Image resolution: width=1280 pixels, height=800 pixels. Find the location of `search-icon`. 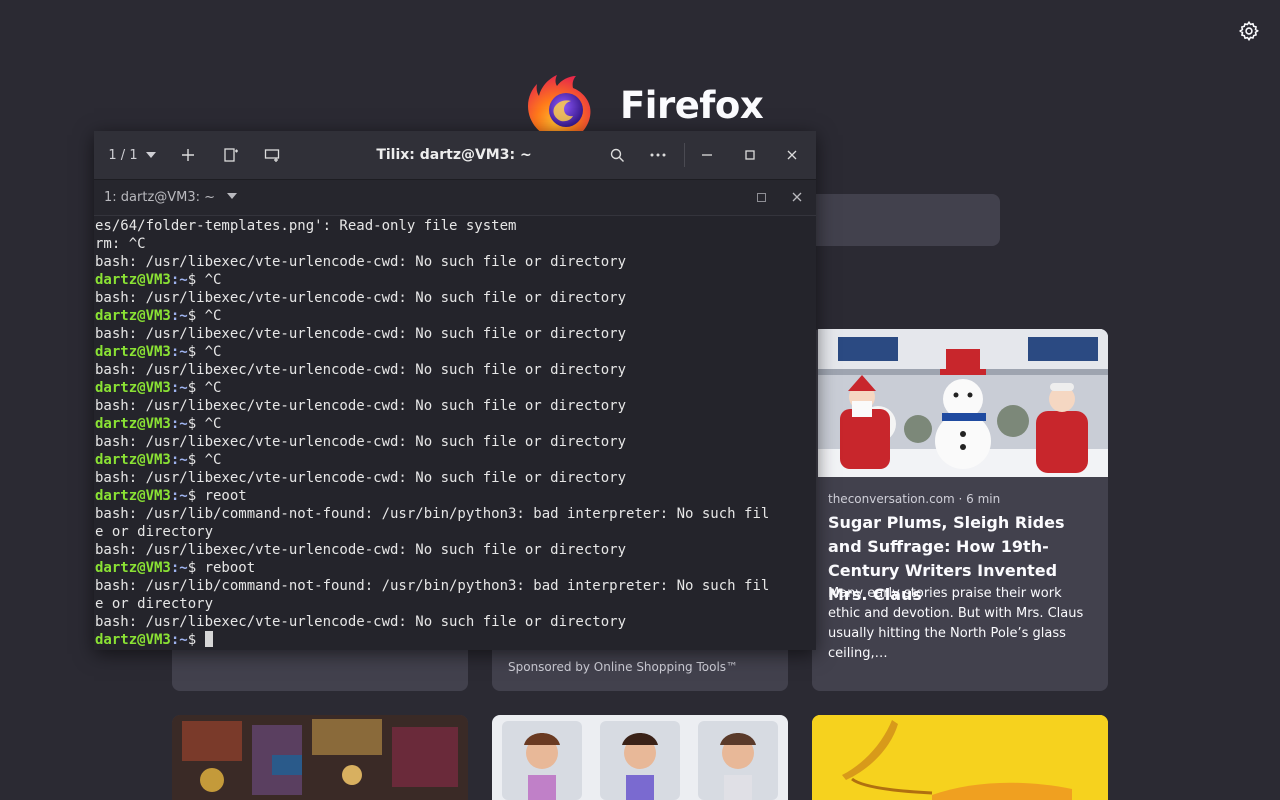

search-icon is located at coordinates (617, 155).